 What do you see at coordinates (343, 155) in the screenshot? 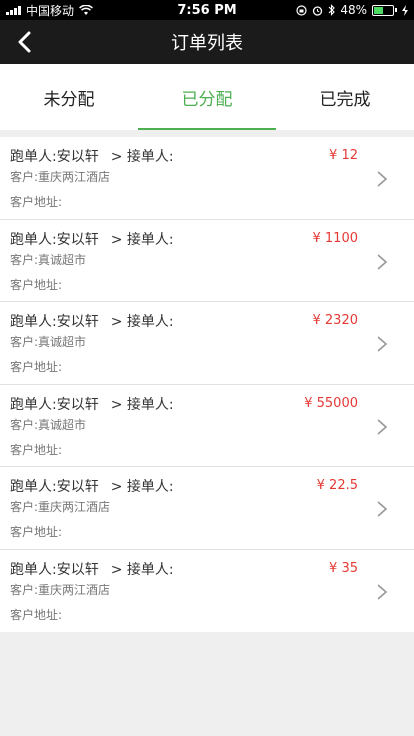
I see `order-price: ¥ 12` at bounding box center [343, 155].